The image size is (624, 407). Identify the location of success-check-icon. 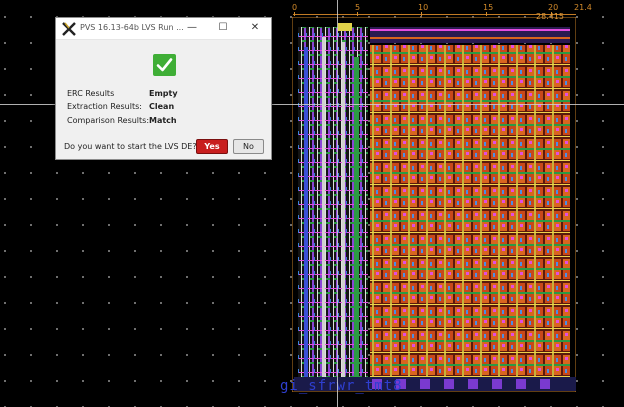
(164, 65).